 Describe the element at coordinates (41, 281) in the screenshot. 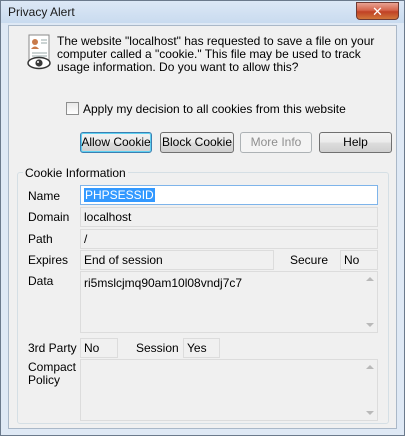

I see `data-label: Data` at that location.